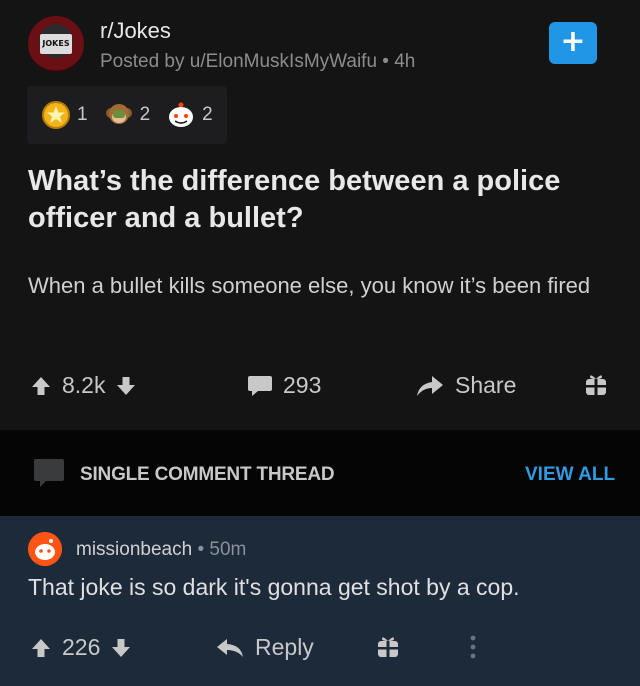  Describe the element at coordinates (230, 647) in the screenshot. I see `reply-icon` at that location.